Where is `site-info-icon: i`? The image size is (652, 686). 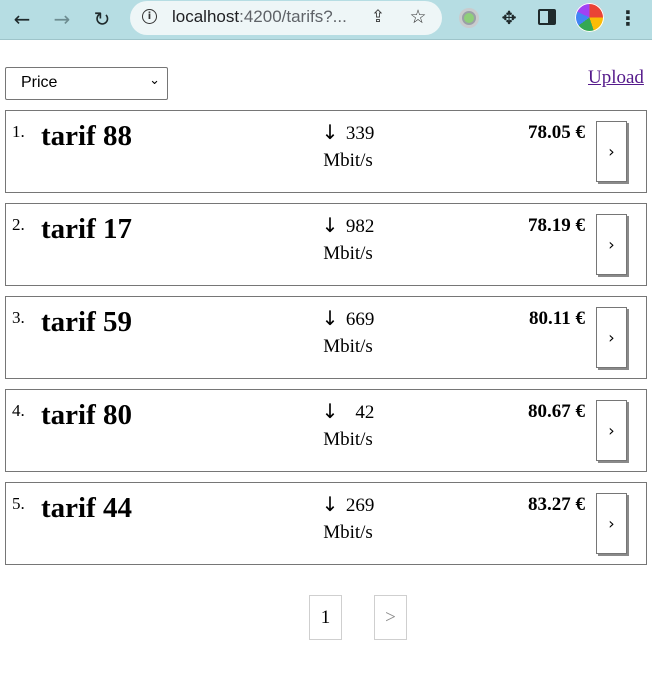
site-info-icon: i is located at coordinates (149, 16).